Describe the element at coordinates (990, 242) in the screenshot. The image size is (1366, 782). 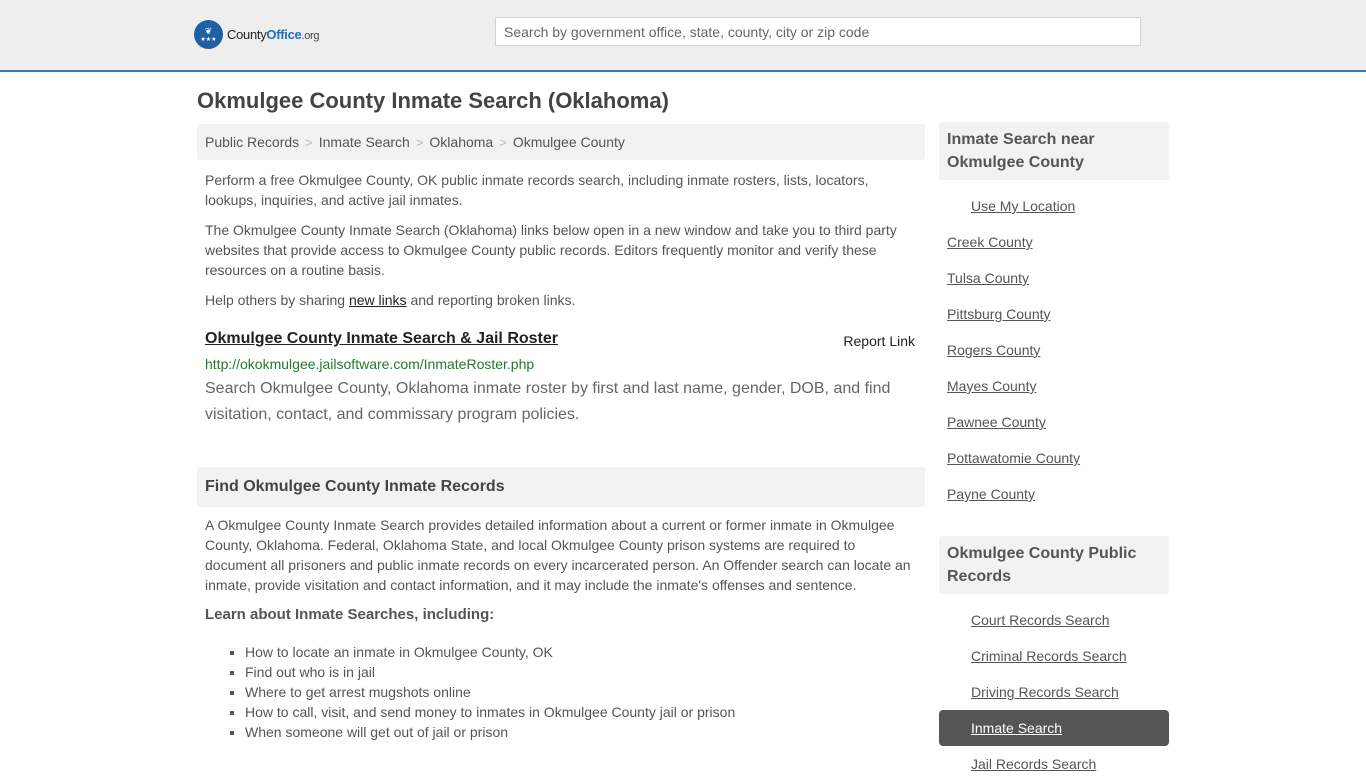
I see `sidebar-item-creek-county: Creek County` at that location.